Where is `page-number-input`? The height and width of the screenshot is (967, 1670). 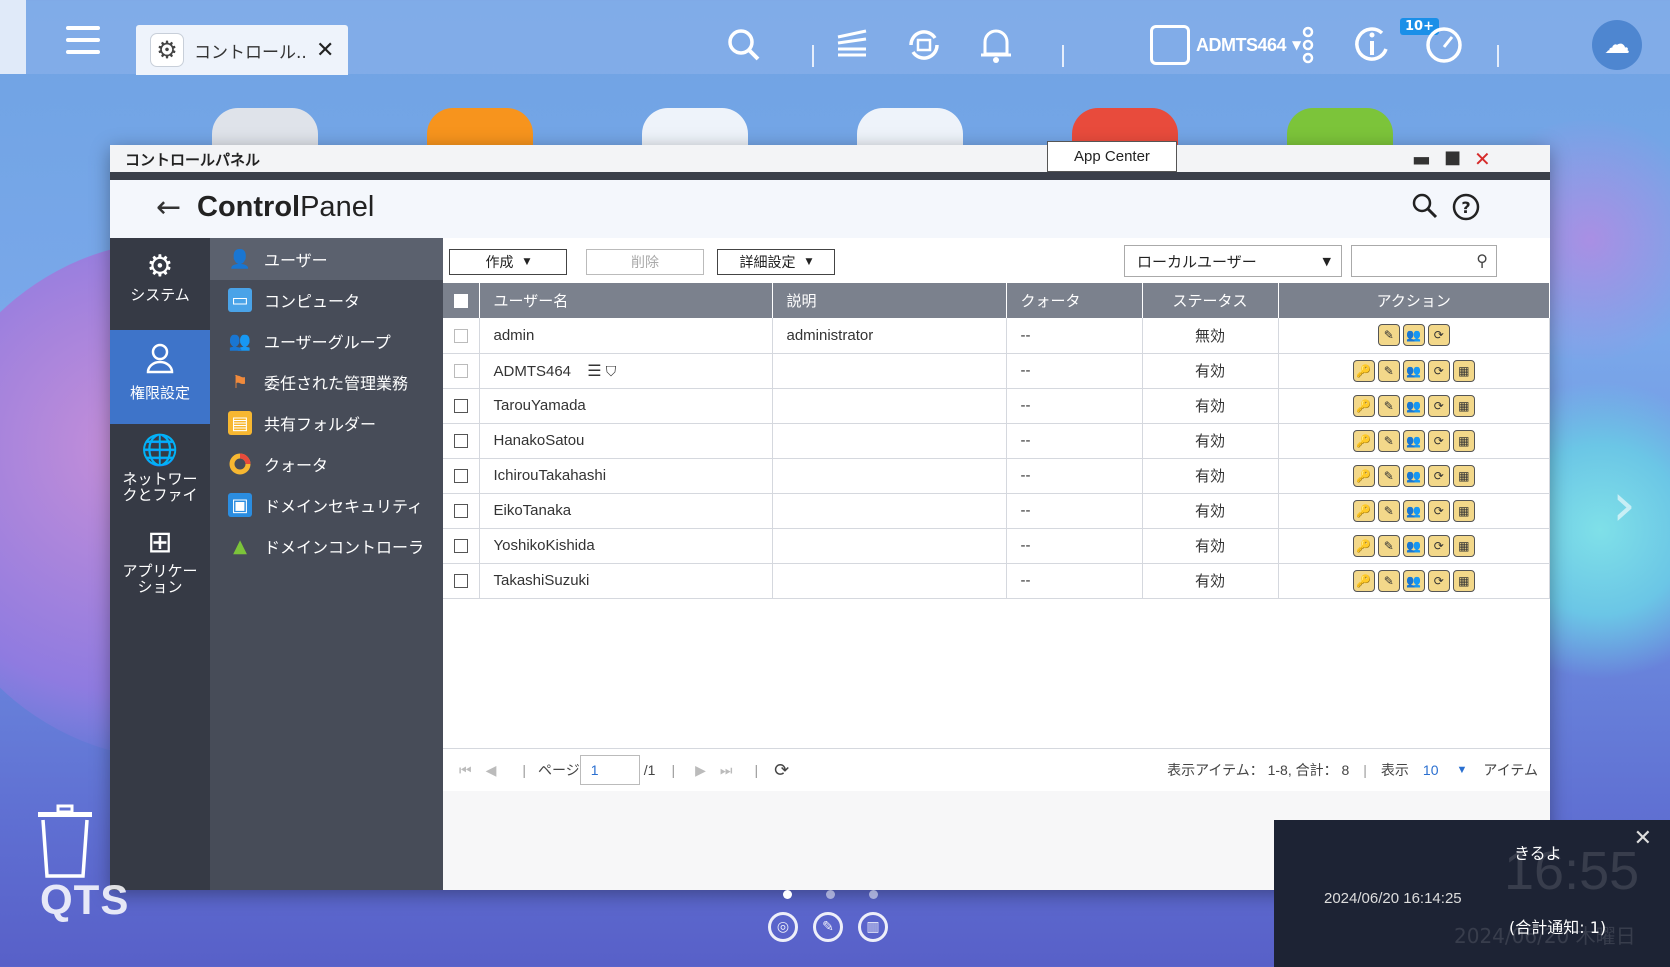 page-number-input is located at coordinates (609, 770).